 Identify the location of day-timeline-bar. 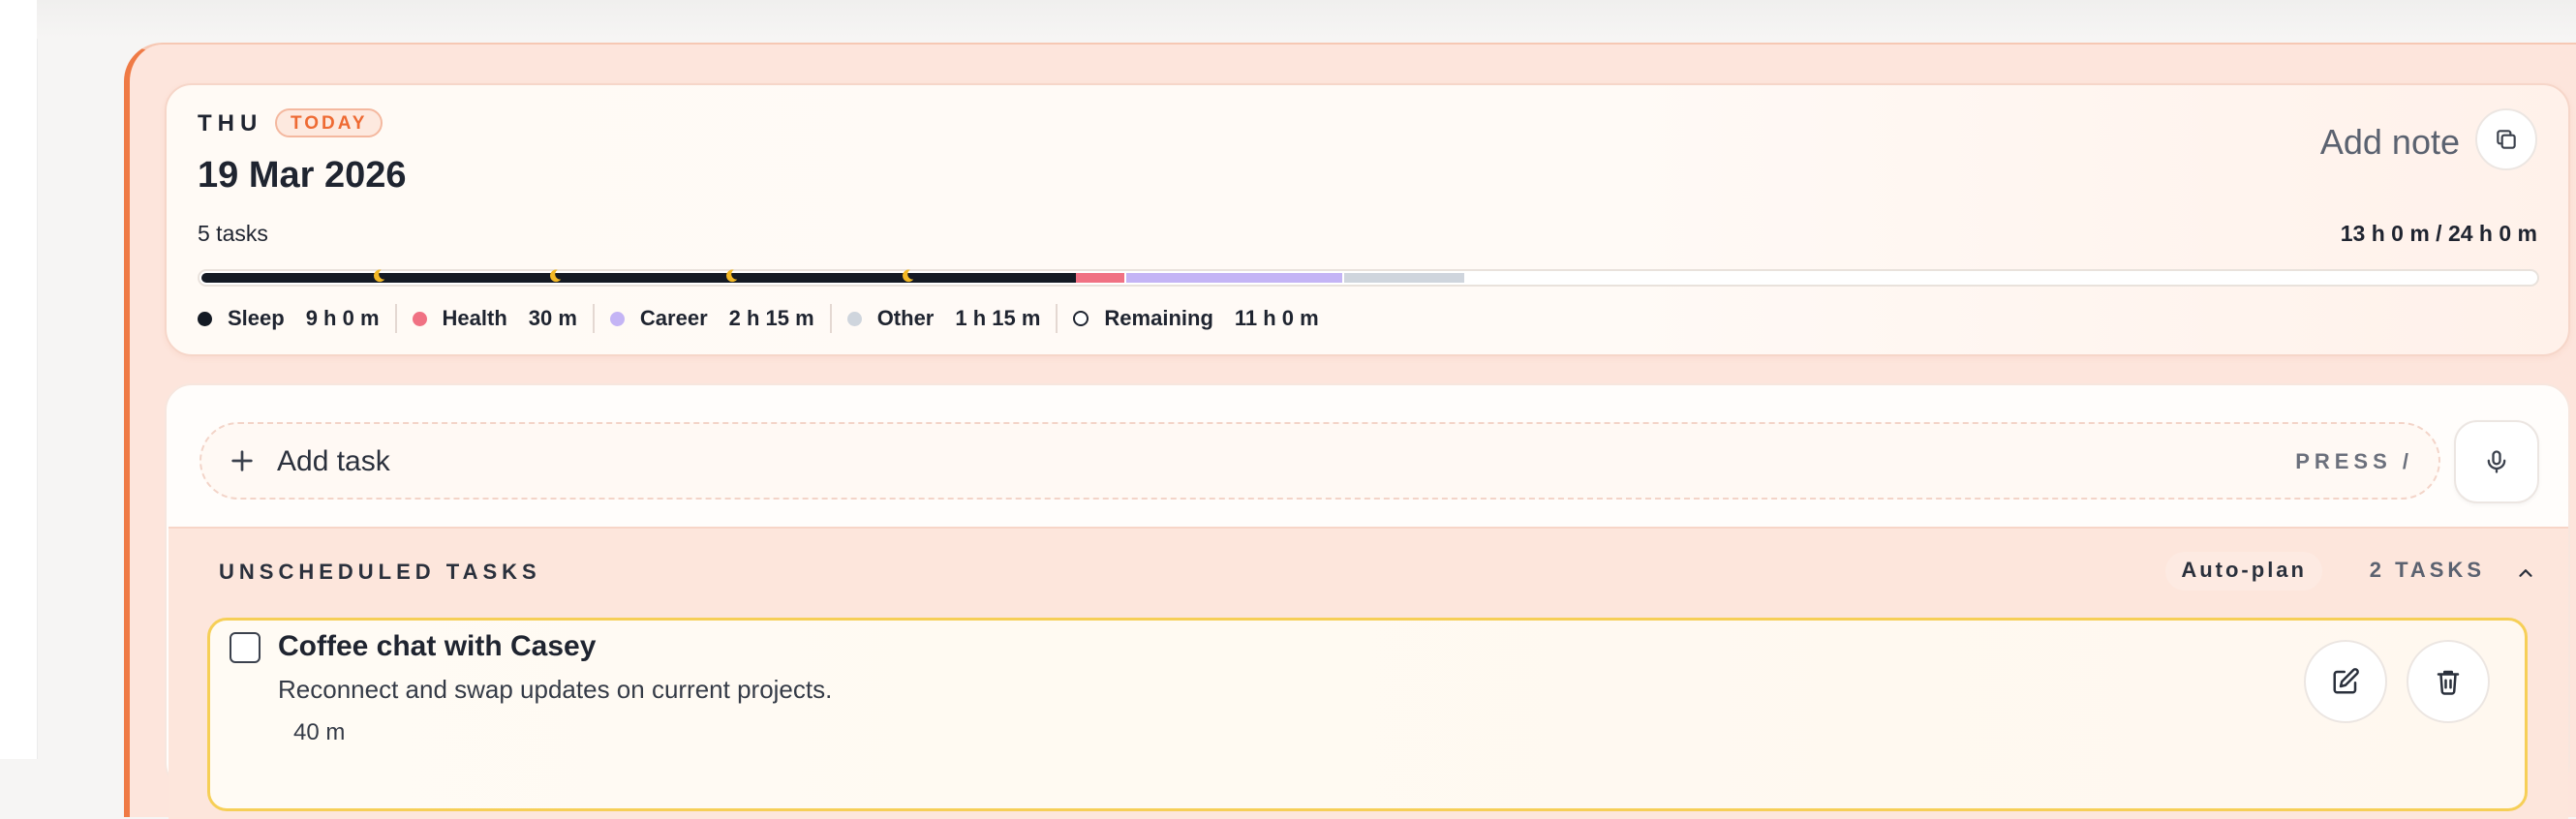
(1368, 278).